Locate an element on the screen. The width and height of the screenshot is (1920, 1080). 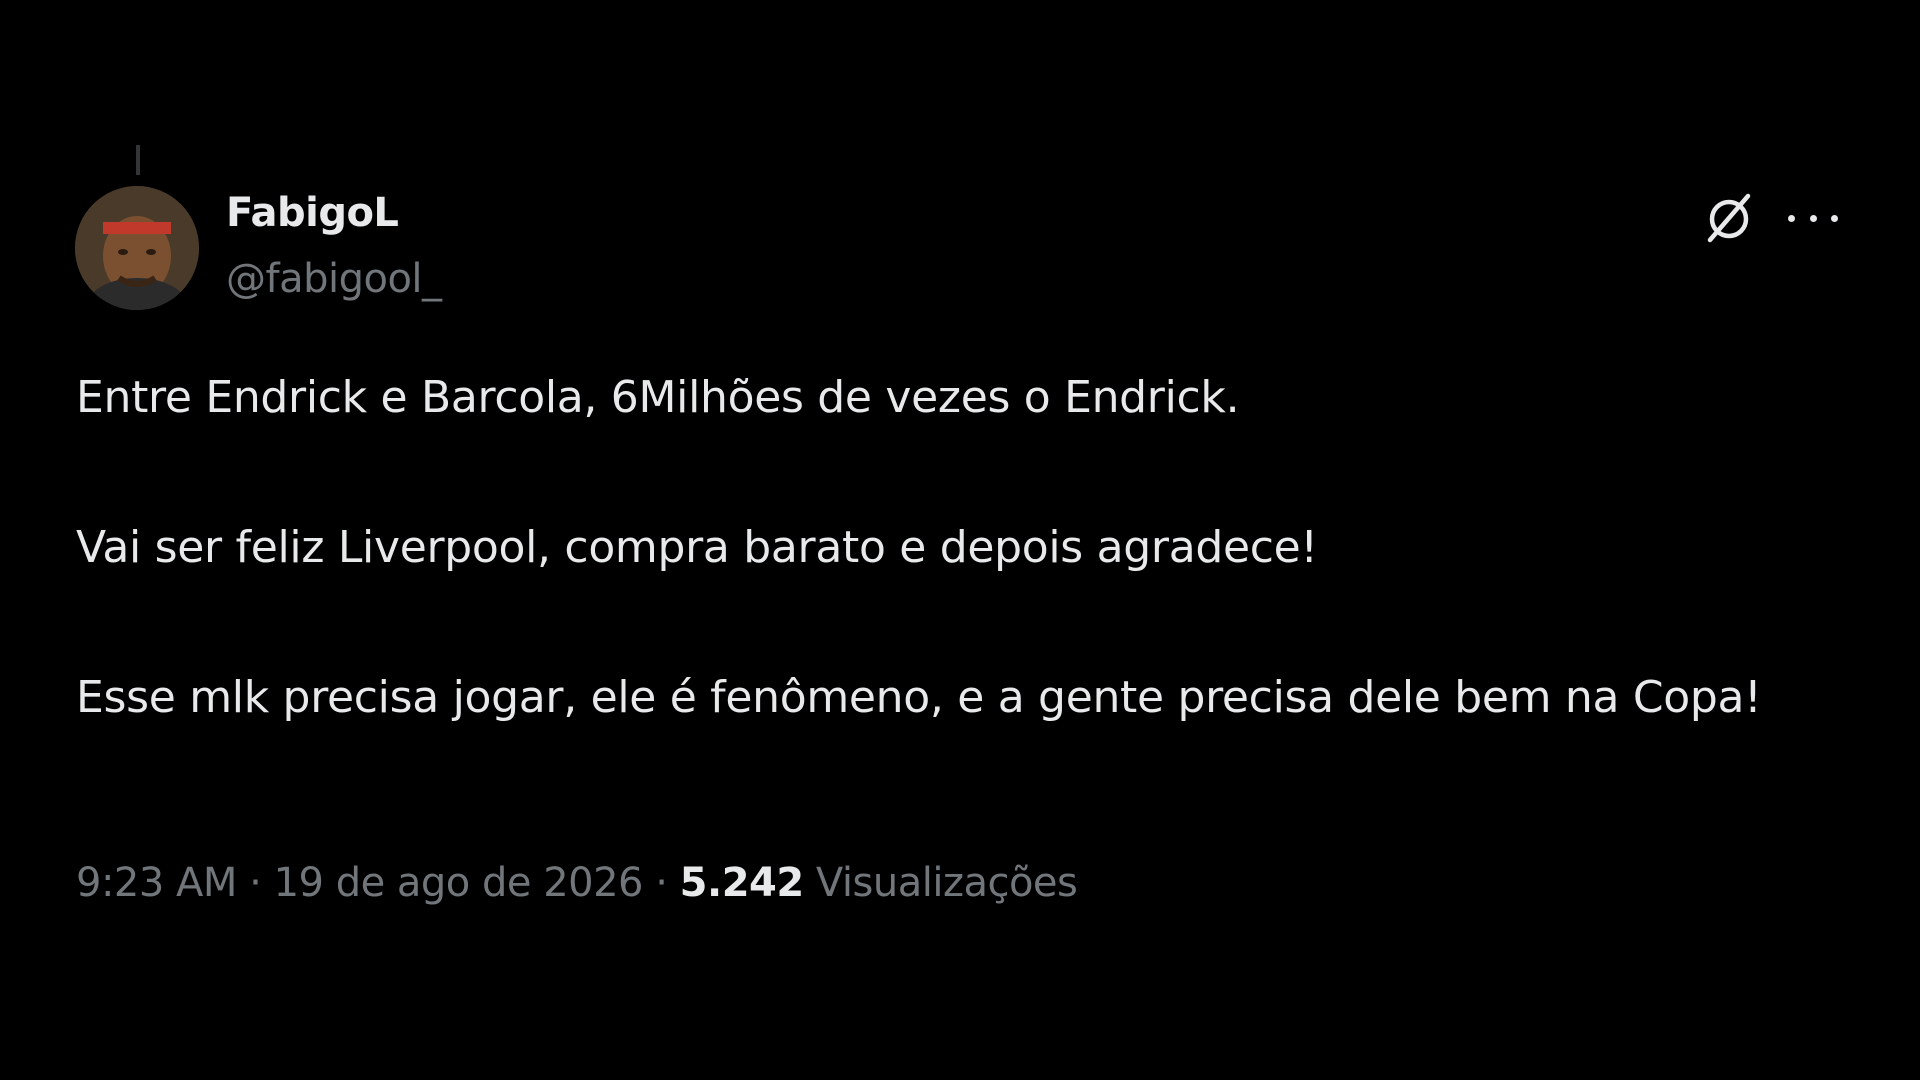
thread-connector-line is located at coordinates (138, 160).